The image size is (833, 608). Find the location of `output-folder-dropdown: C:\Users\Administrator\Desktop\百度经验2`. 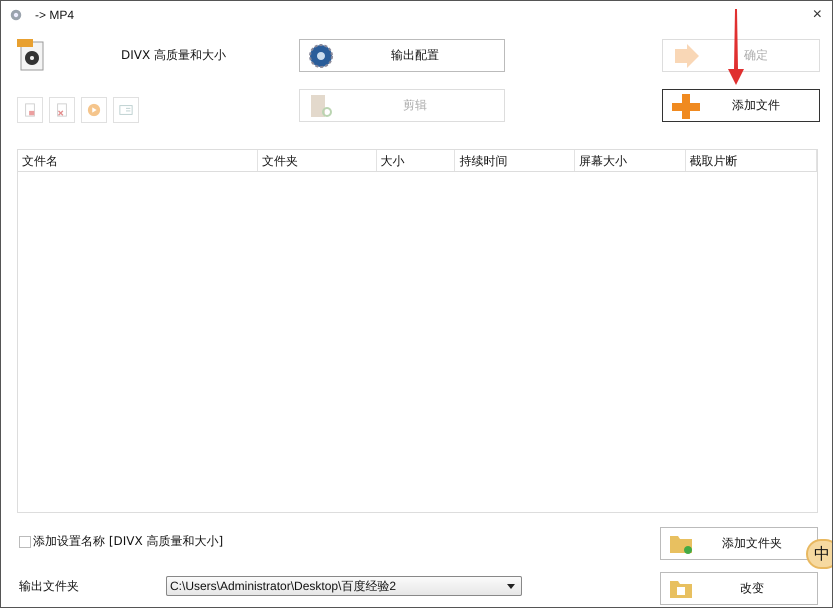

output-folder-dropdown: C:\Users\Administrator\Desktop\百度经验2 is located at coordinates (344, 586).